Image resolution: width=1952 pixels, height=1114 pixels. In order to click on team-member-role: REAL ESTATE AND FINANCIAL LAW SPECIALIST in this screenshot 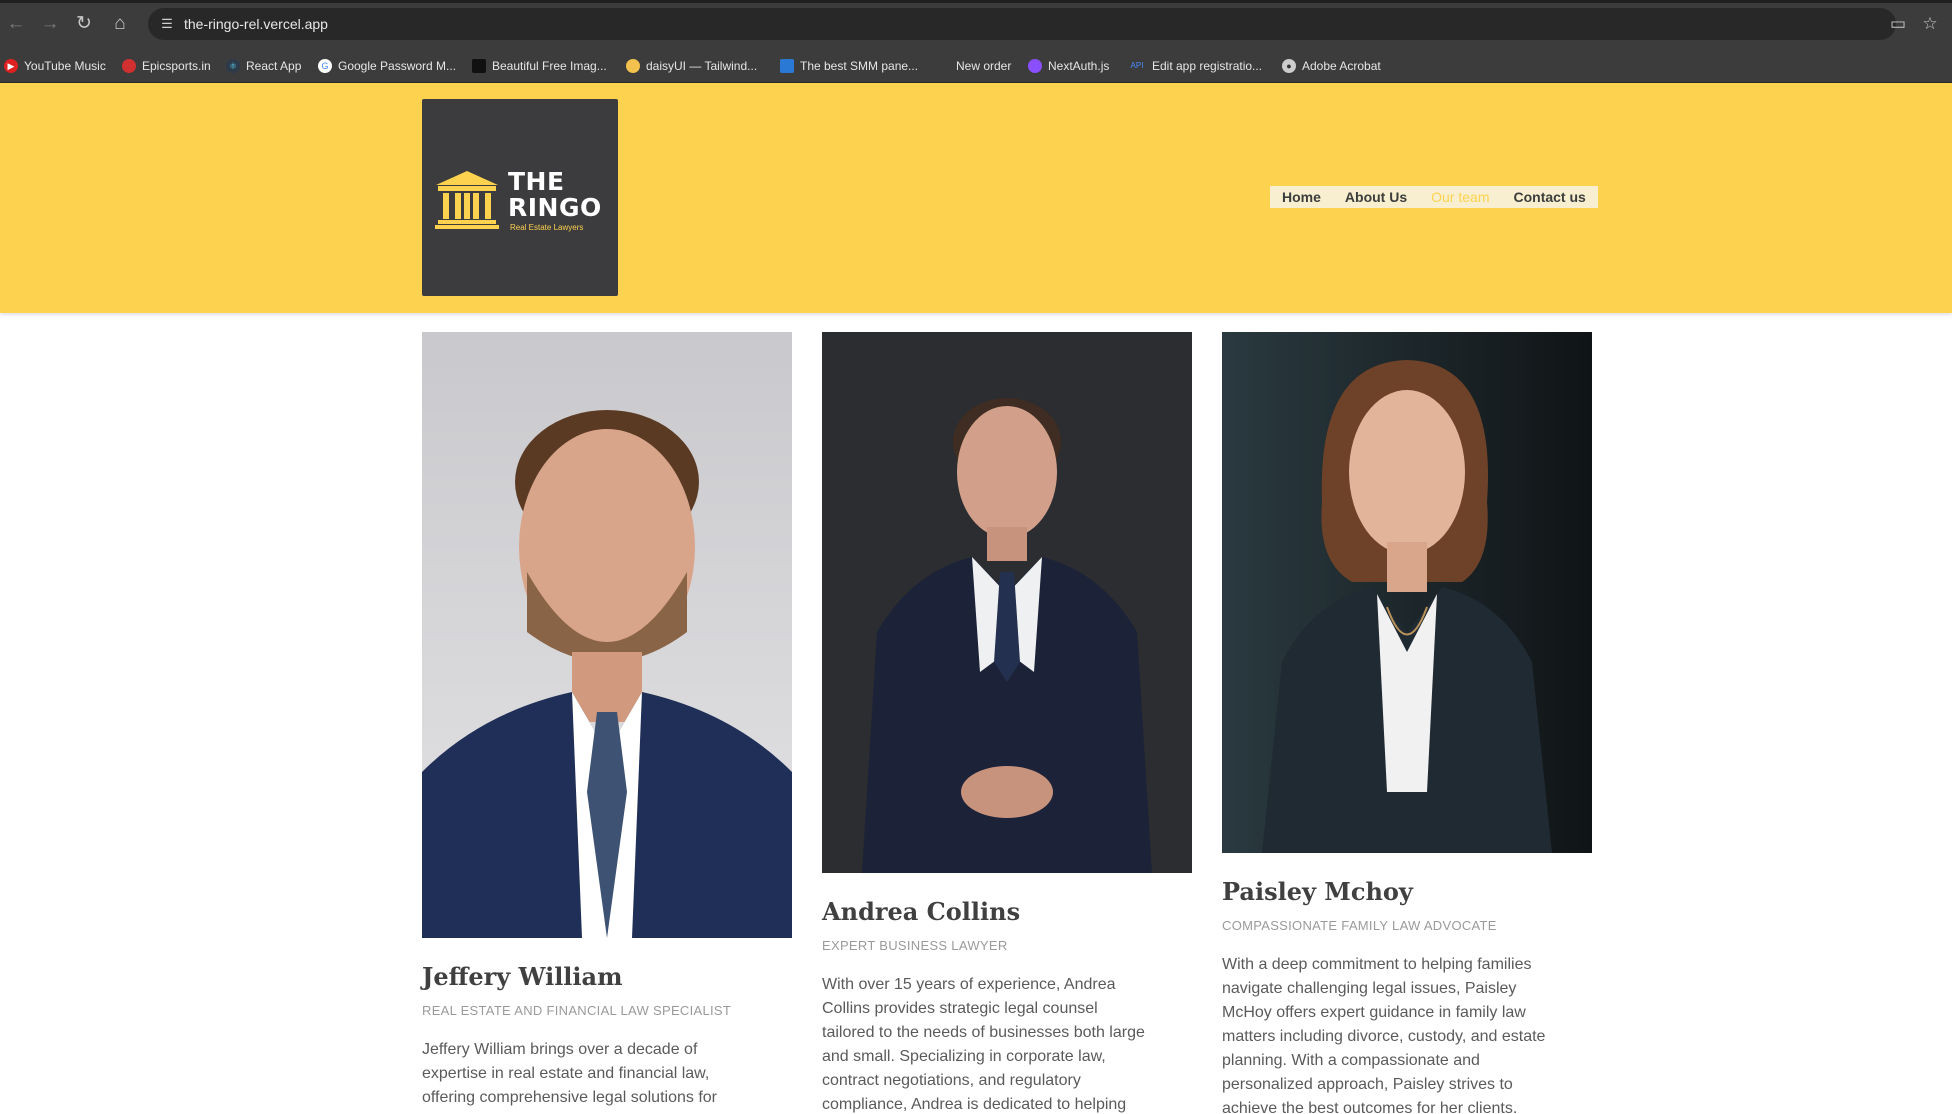, I will do `click(577, 1010)`.